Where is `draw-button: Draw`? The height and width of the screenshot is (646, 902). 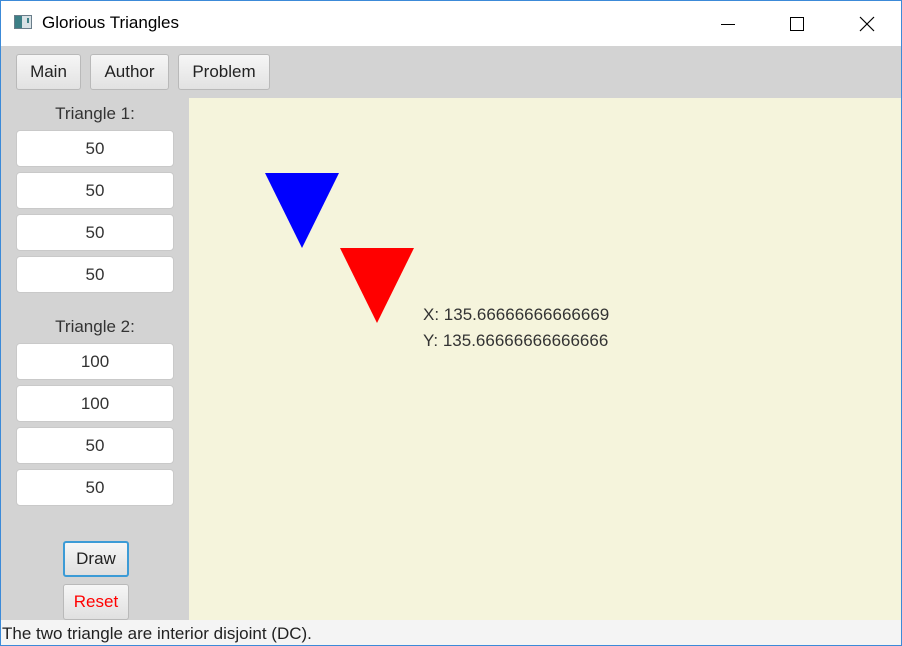
draw-button: Draw is located at coordinates (96, 559).